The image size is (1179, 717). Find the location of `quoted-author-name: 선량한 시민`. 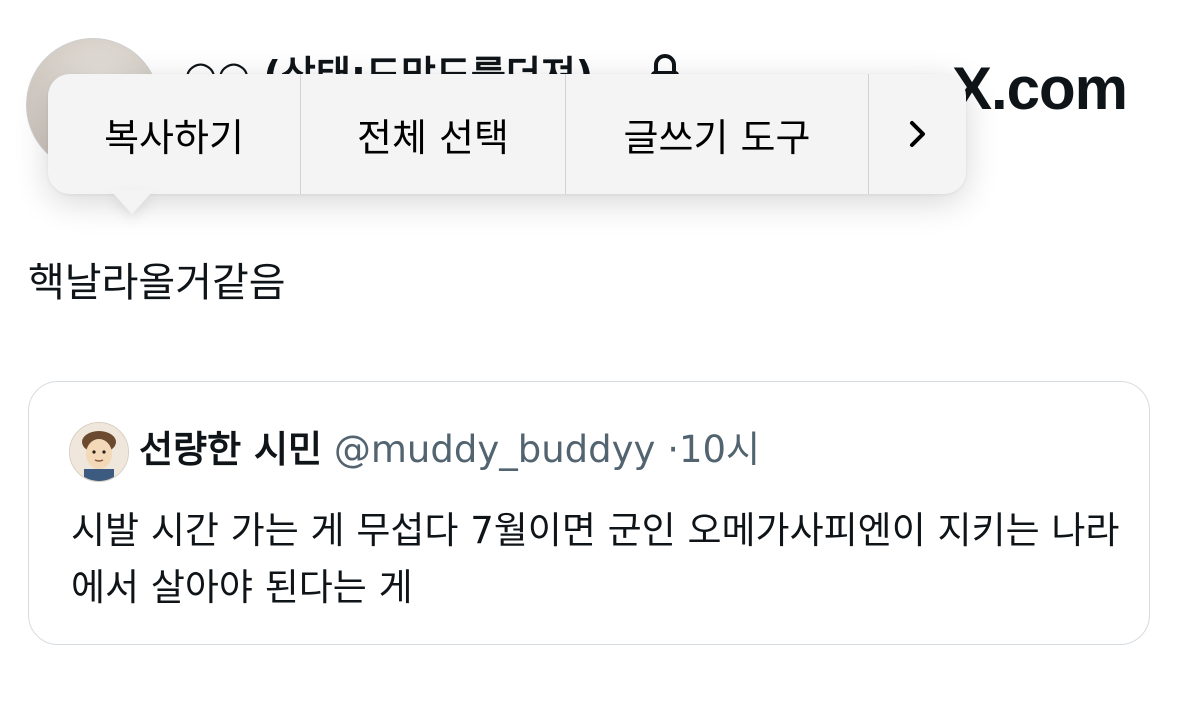

quoted-author-name: 선량한 시민 is located at coordinates (230, 449).